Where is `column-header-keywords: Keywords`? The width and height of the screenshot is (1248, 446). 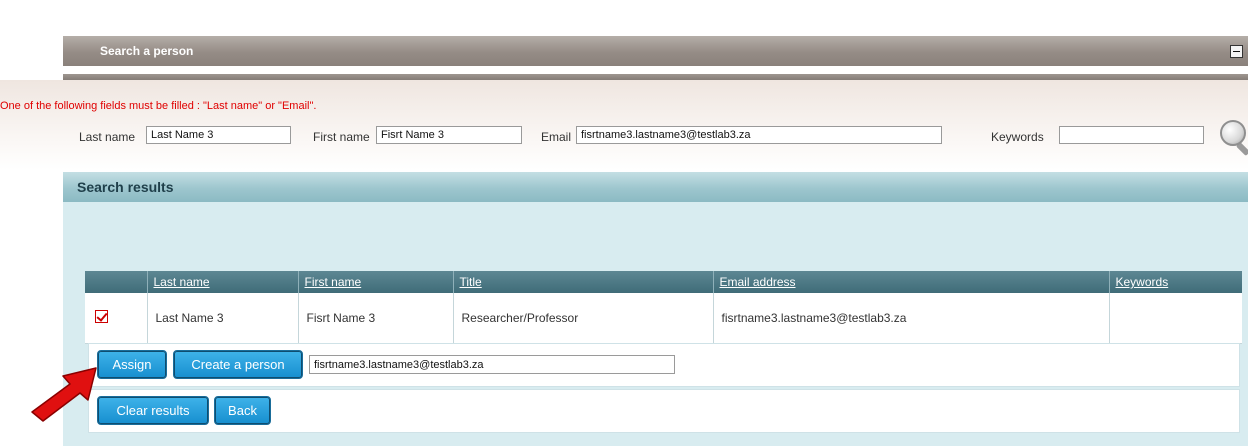
column-header-keywords: Keywords is located at coordinates (1175, 282).